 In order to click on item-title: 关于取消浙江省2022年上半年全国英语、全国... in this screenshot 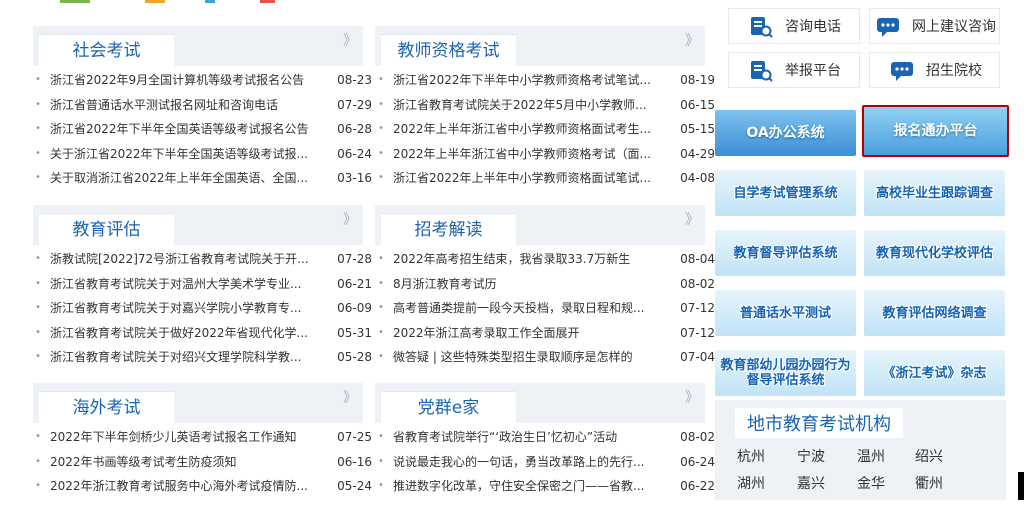, I will do `click(184, 178)`.